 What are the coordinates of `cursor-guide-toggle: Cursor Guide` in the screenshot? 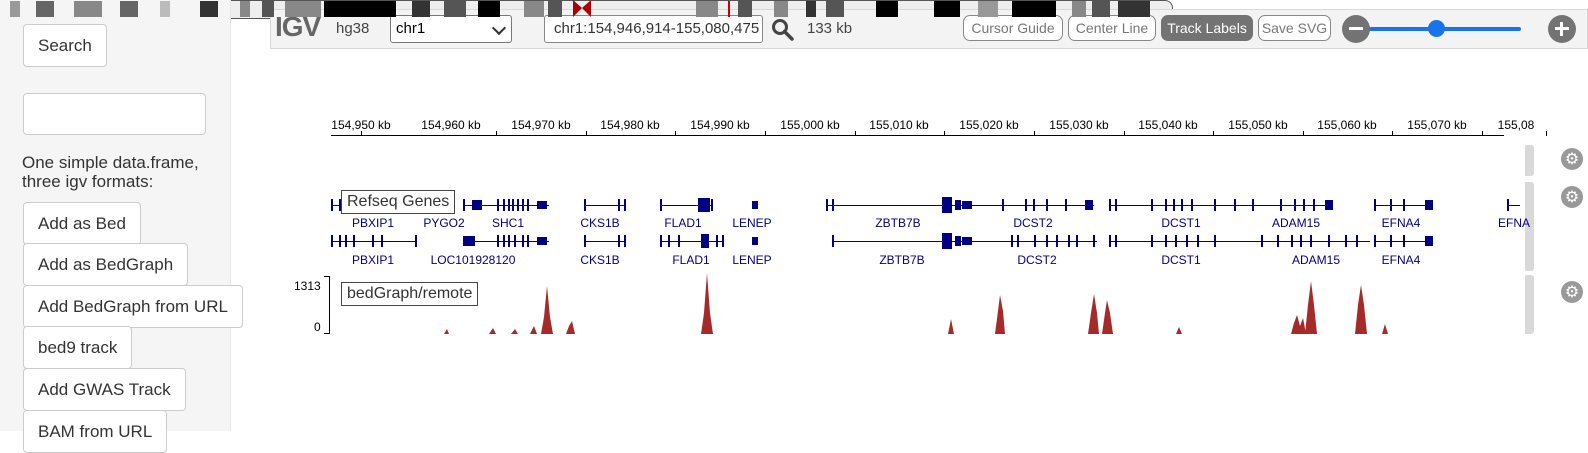 It's located at (1013, 28).